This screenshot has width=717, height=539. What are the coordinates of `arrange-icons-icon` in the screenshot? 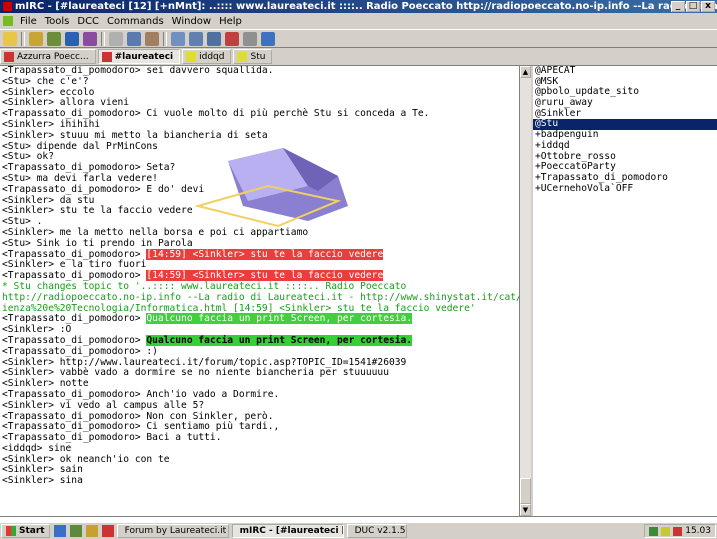 It's located at (214, 38).